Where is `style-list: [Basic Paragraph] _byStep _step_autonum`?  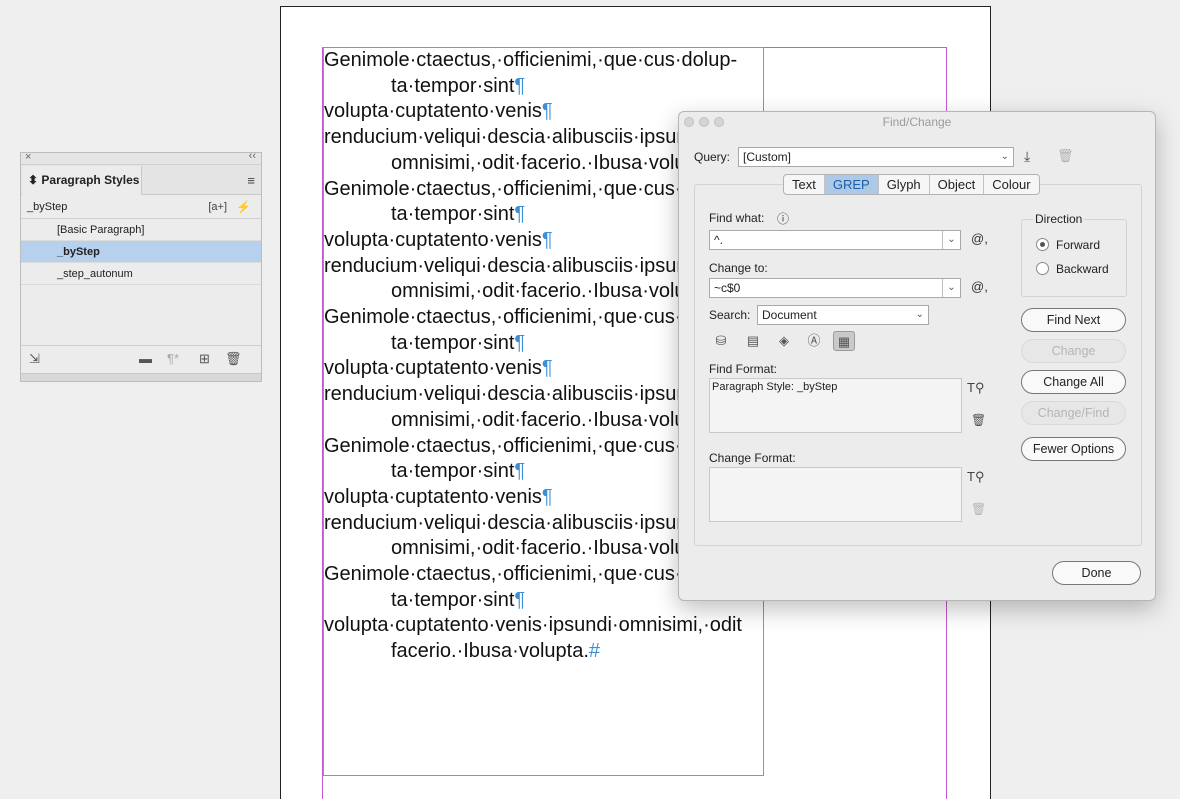
style-list: [Basic Paragraph] _byStep _step_autonum is located at coordinates (141, 278).